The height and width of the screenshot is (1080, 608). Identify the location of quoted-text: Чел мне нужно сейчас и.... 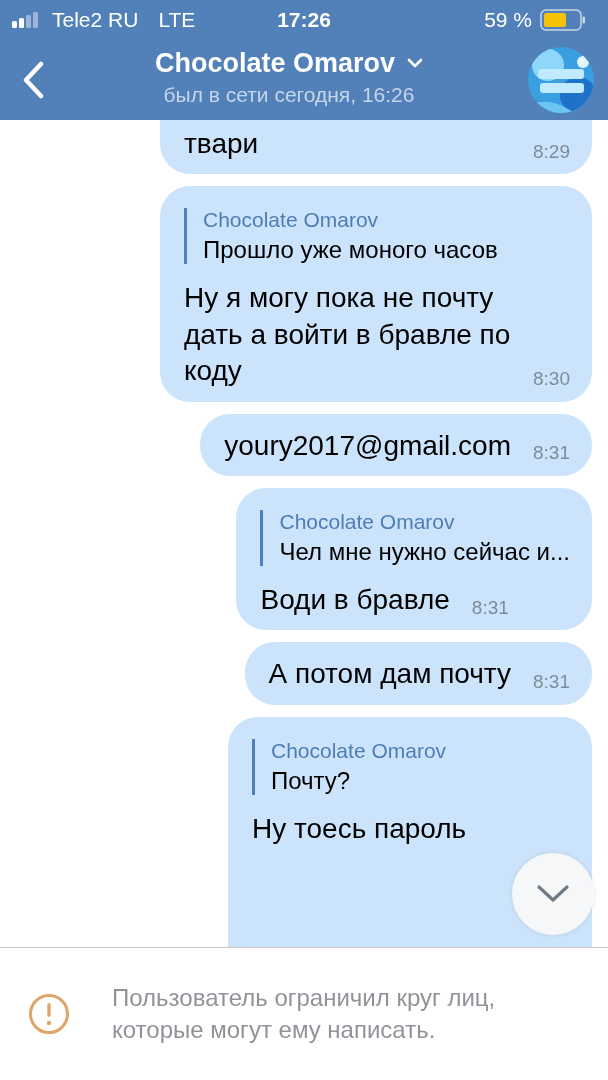
(424, 551).